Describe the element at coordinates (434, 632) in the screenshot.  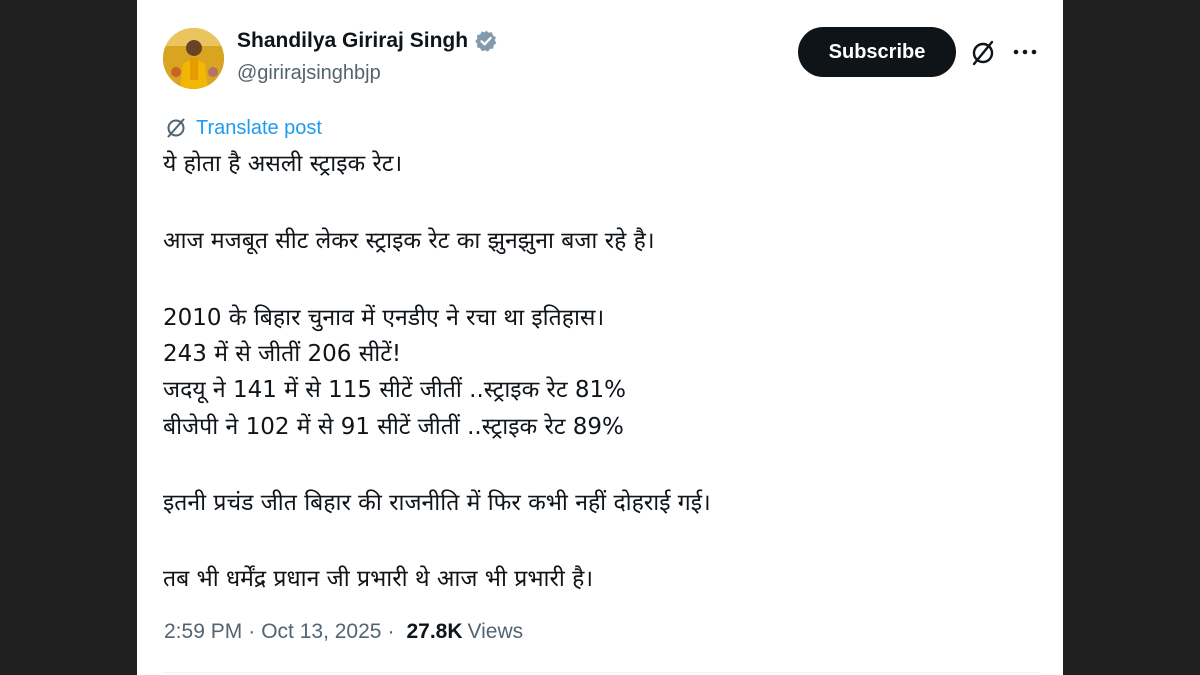
I see `views-count: 27.8K` at that location.